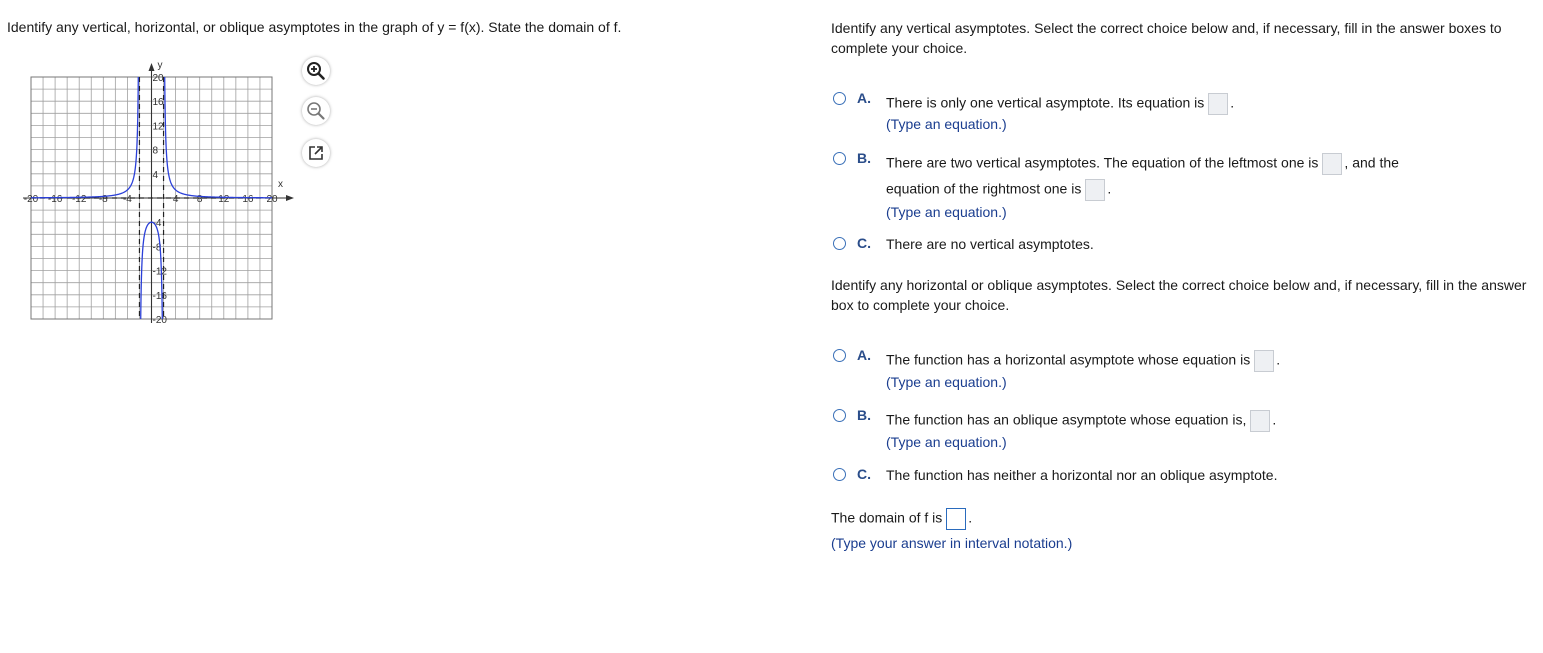 This screenshot has width=1543, height=653. Describe the element at coordinates (839, 98) in the screenshot. I see `vertical-option-a-radio` at that location.